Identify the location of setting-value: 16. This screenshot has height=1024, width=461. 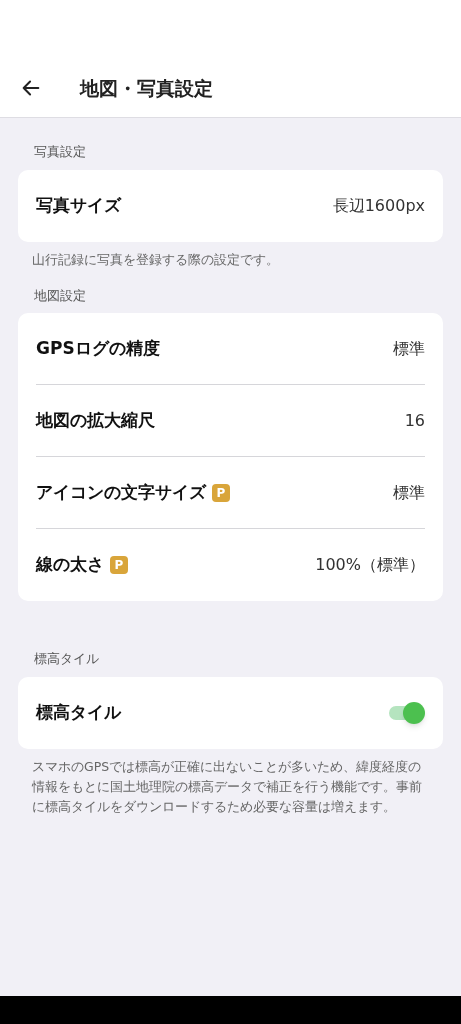
(414, 420).